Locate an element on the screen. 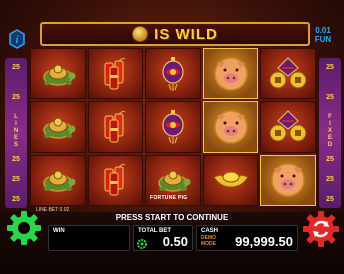 Image resolution: width=344 pixels, height=274 pixels. win-label: WIN is located at coordinates (59, 231).